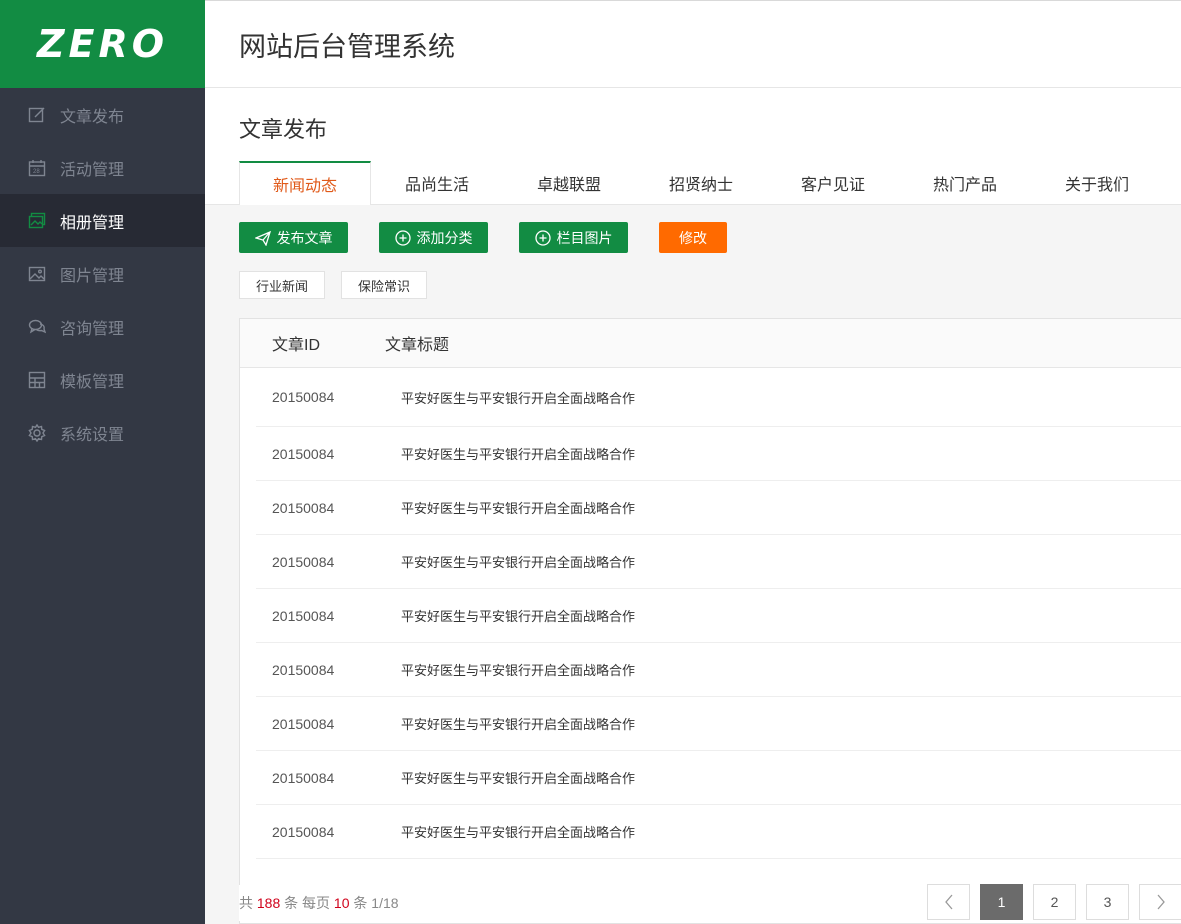 This screenshot has height=924, width=1181. I want to click on layout-icon, so click(37, 380).